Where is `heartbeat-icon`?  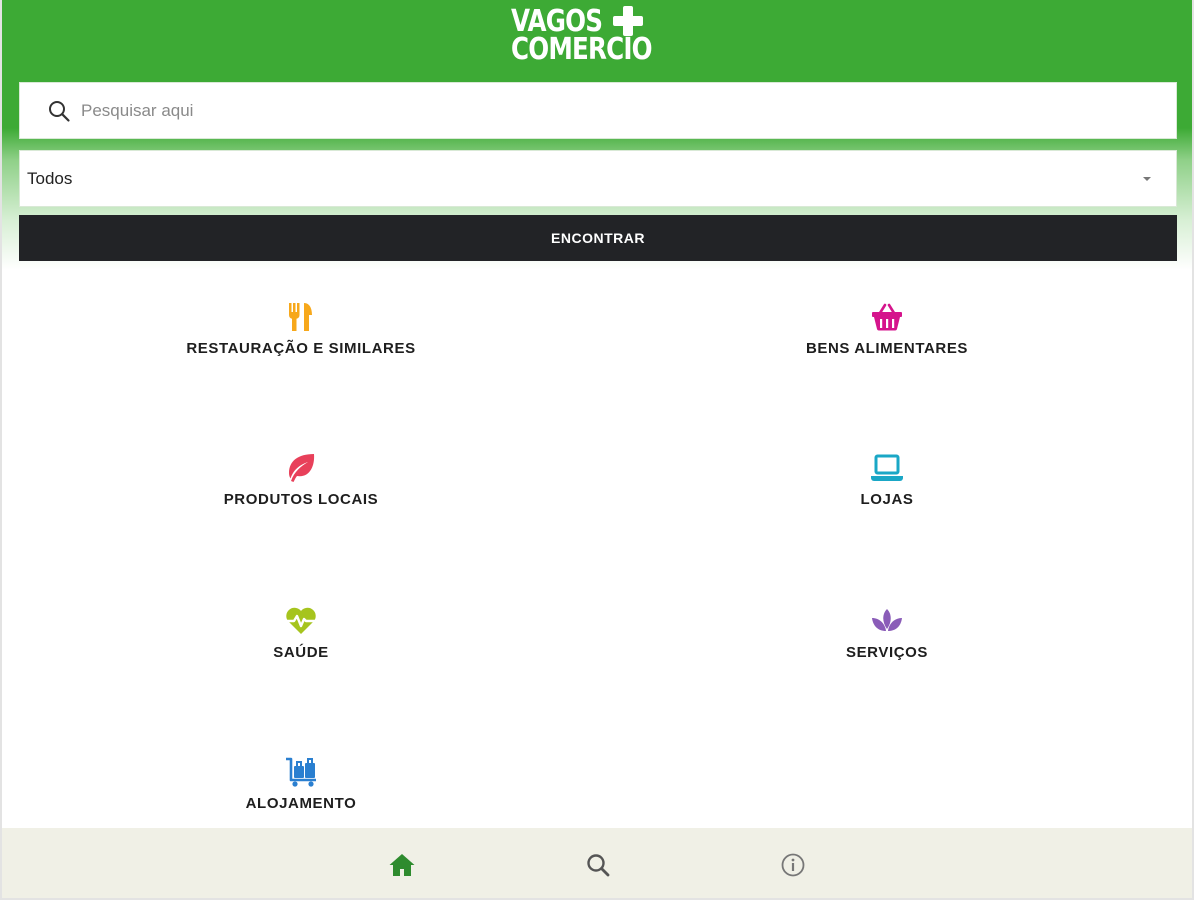
heartbeat-icon is located at coordinates (301, 620).